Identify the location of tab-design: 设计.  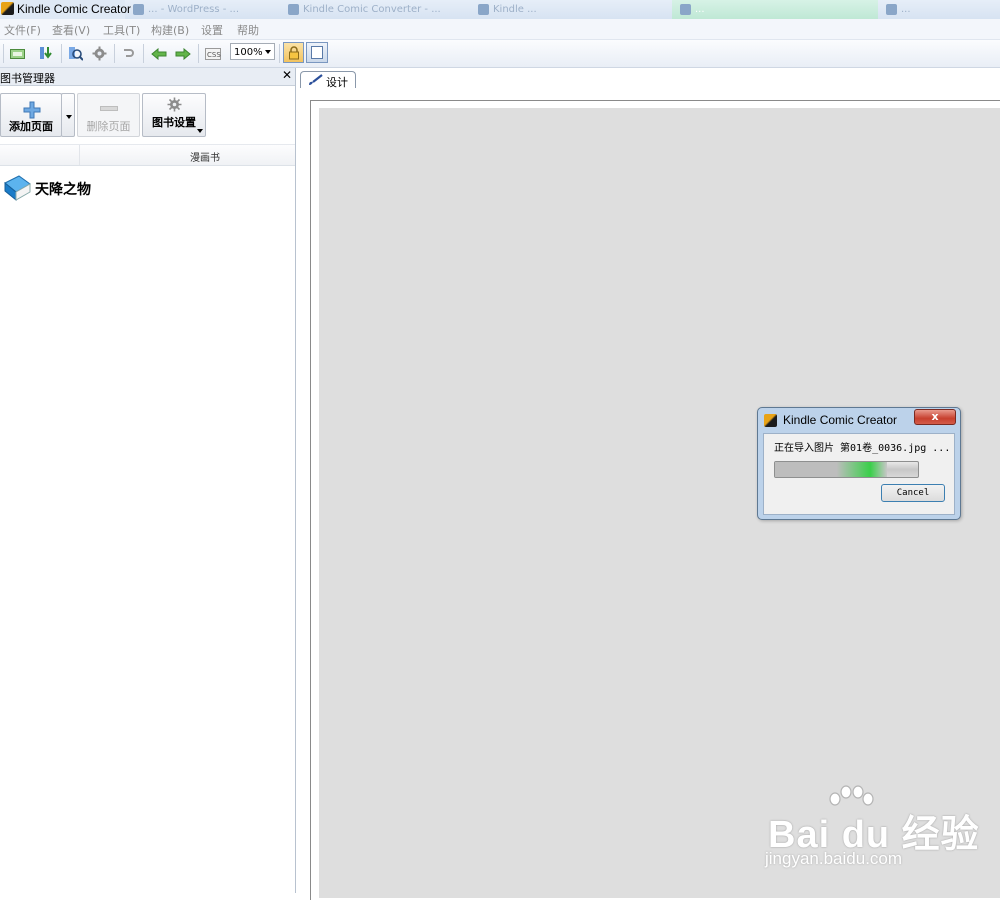
(328, 80).